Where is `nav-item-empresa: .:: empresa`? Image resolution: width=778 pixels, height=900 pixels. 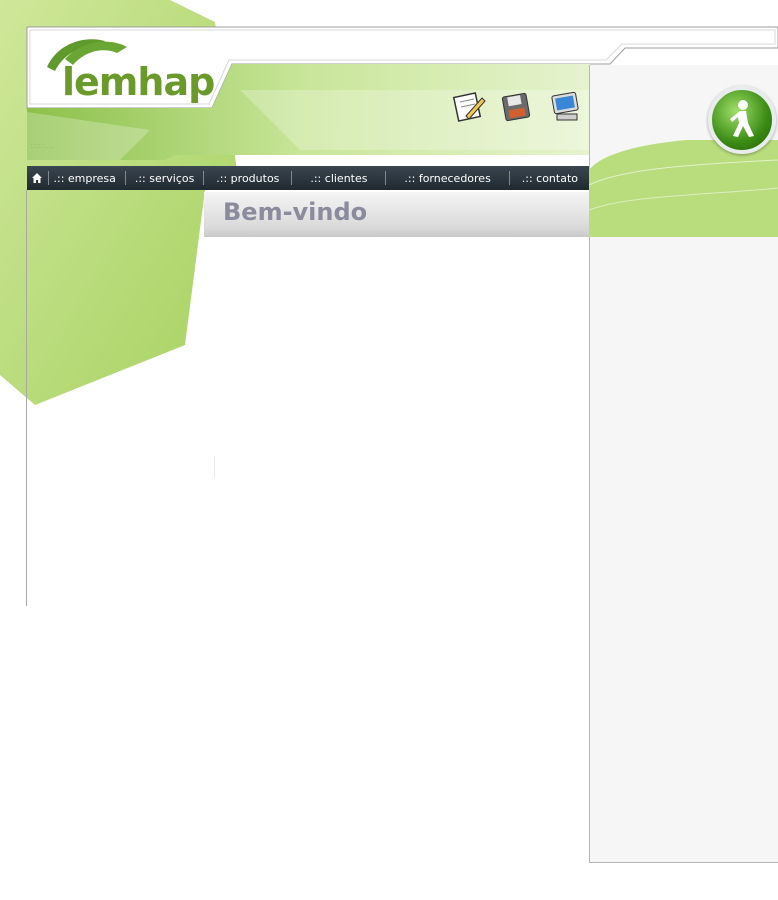
nav-item-empresa: .:: empresa is located at coordinates (87, 178).